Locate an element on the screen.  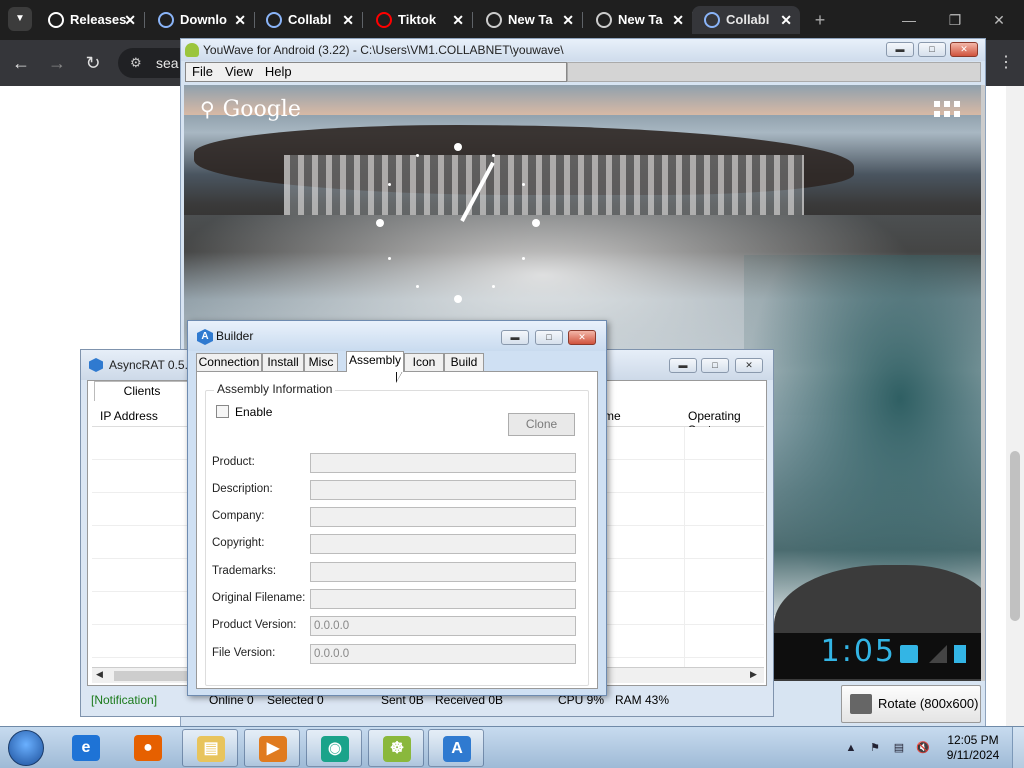
start-button is located at coordinates (26, 748).